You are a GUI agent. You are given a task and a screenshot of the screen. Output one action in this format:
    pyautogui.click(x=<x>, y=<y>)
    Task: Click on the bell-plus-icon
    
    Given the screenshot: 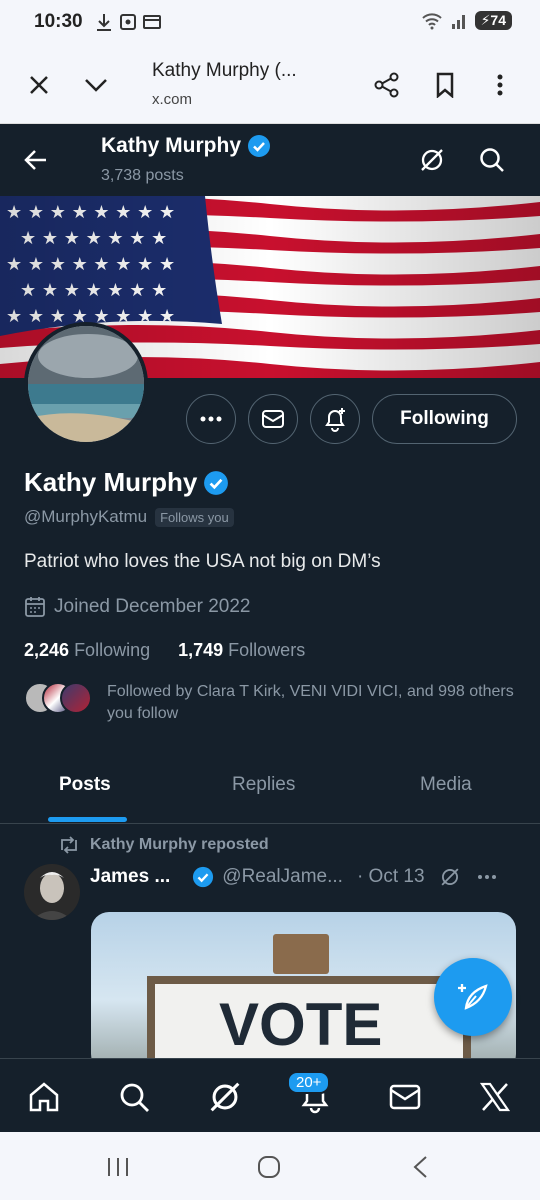 What is the action you would take?
    pyautogui.click(x=335, y=420)
    